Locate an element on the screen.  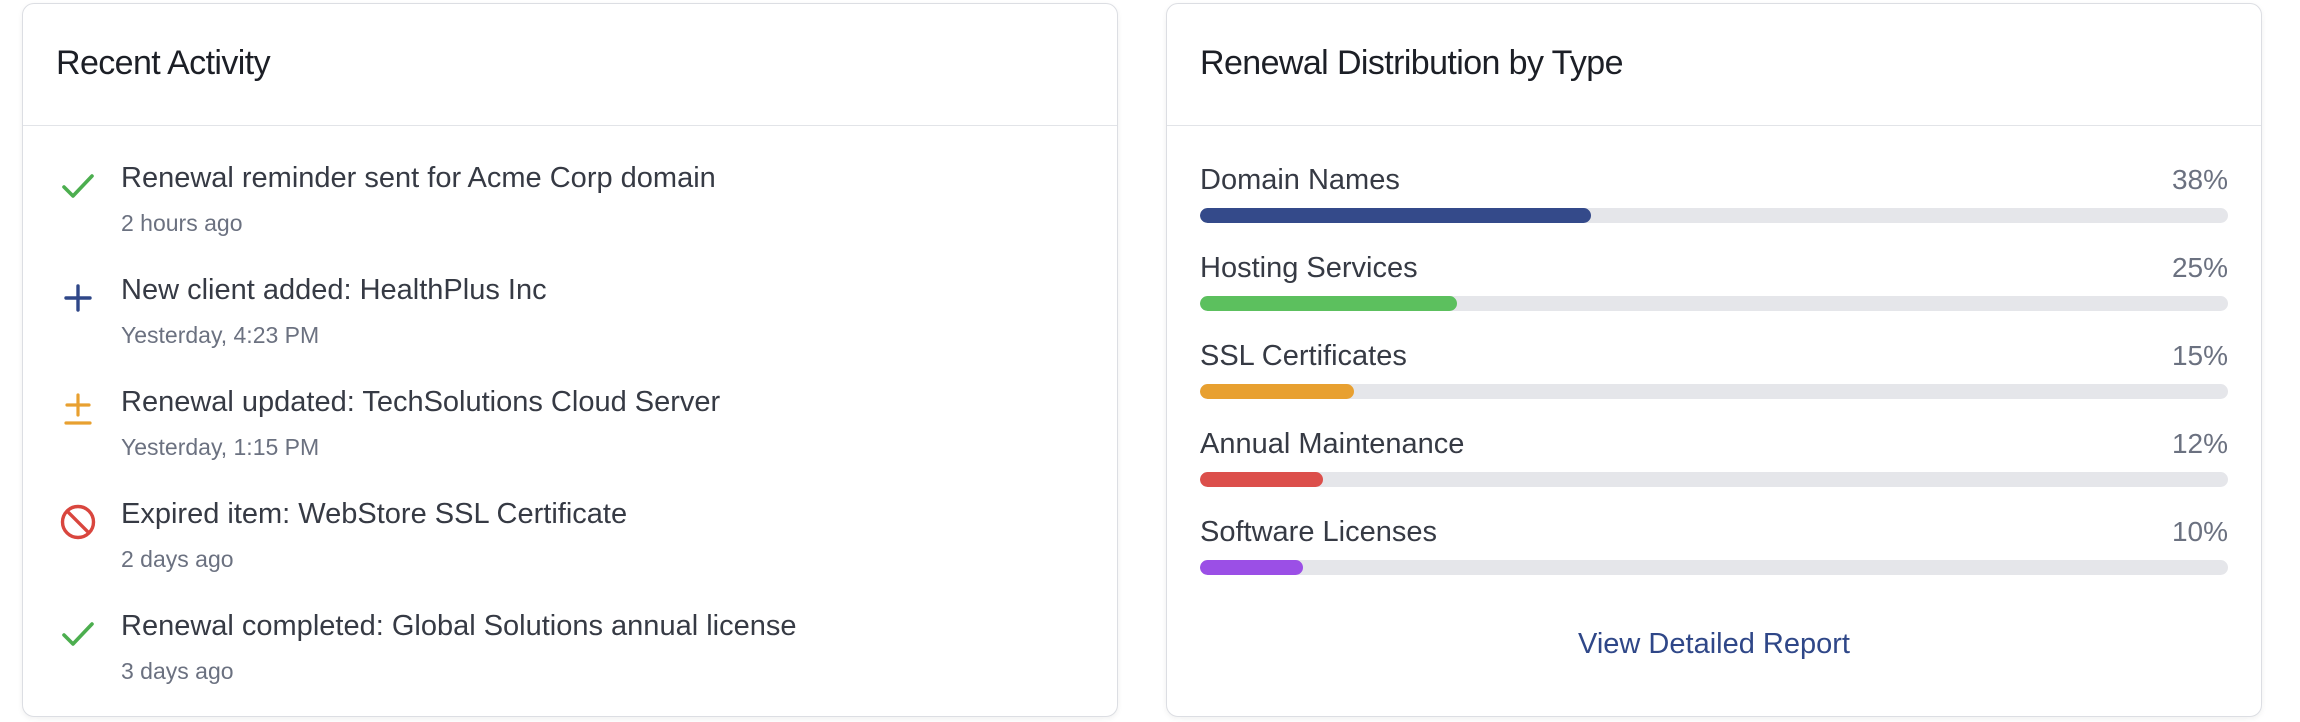
recent-activity-title: Recent Activity is located at coordinates (163, 63).